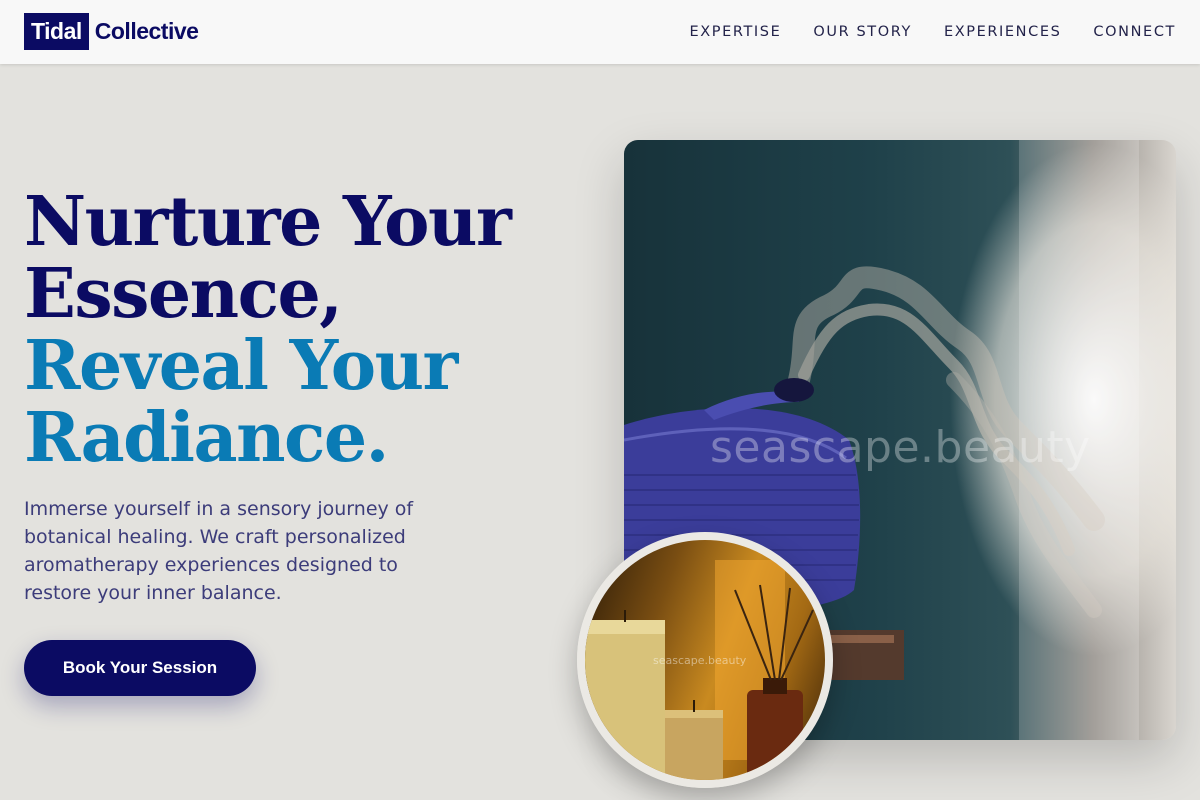  What do you see at coordinates (932, 32) in the screenshot?
I see `main-nav: EXPERTISE OUR STORY EXPERIENCES CONNECT` at bounding box center [932, 32].